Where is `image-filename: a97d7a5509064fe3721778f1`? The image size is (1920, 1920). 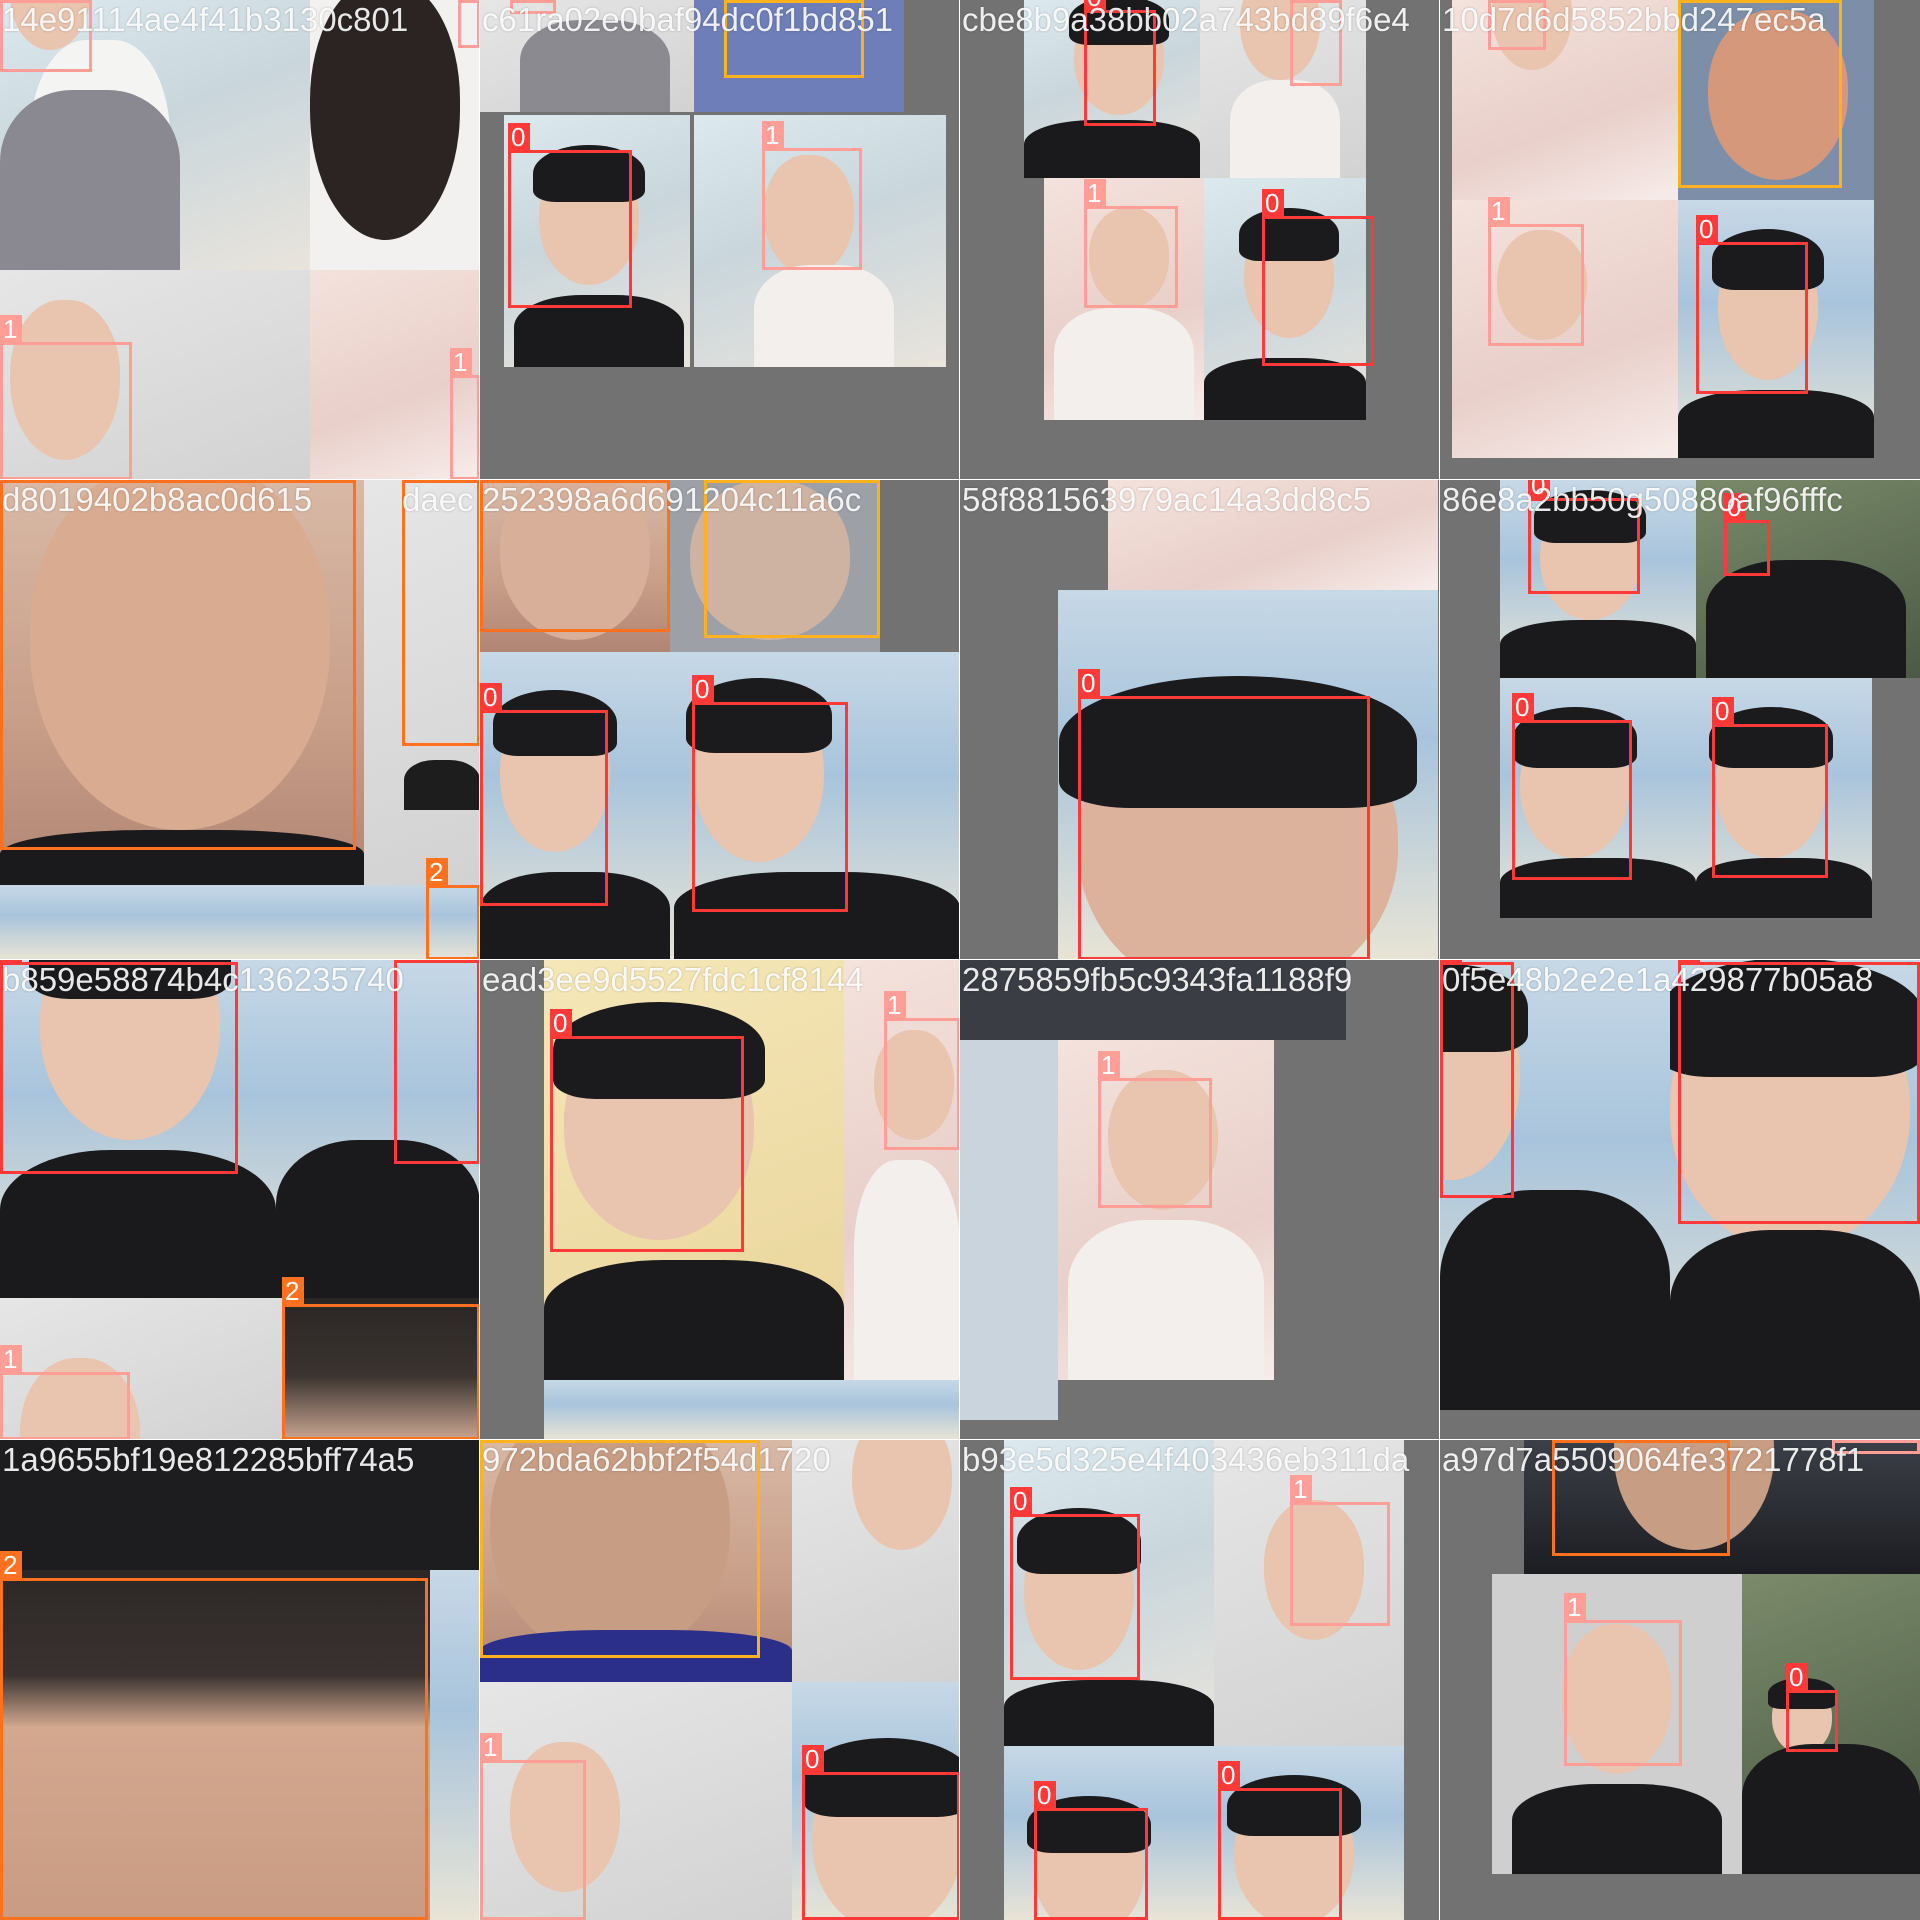 image-filename: a97d7a5509064fe3721778f1 is located at coordinates (1653, 1459).